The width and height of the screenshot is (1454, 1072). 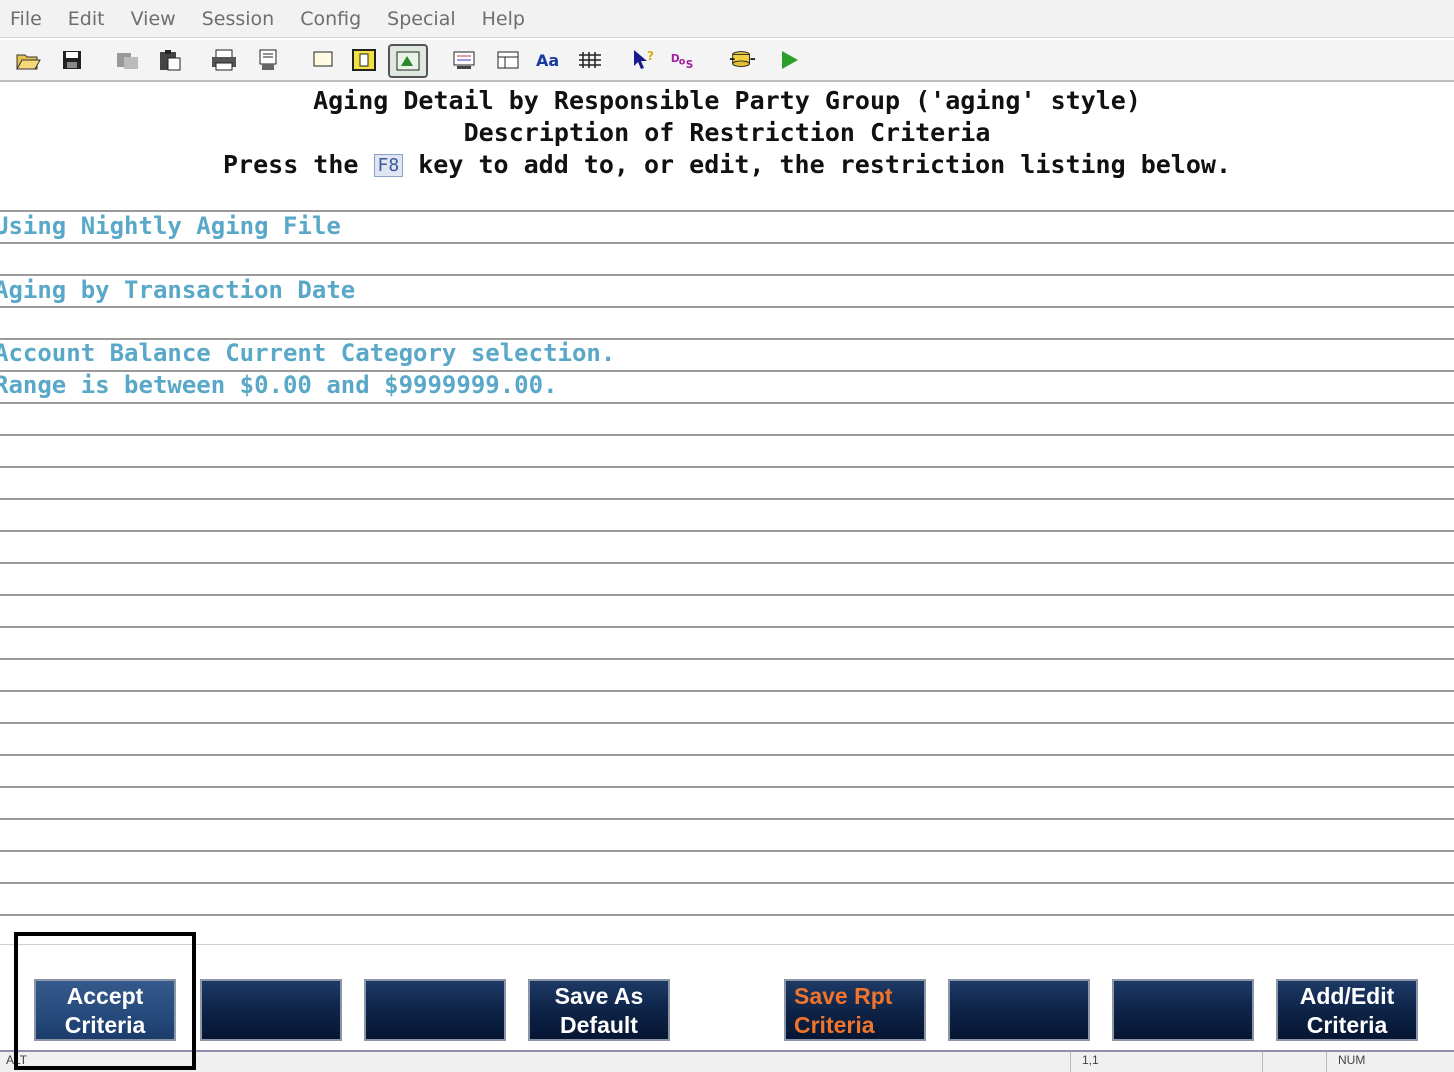 What do you see at coordinates (1352, 1060) in the screenshot?
I see `status-num-lock: NUM` at bounding box center [1352, 1060].